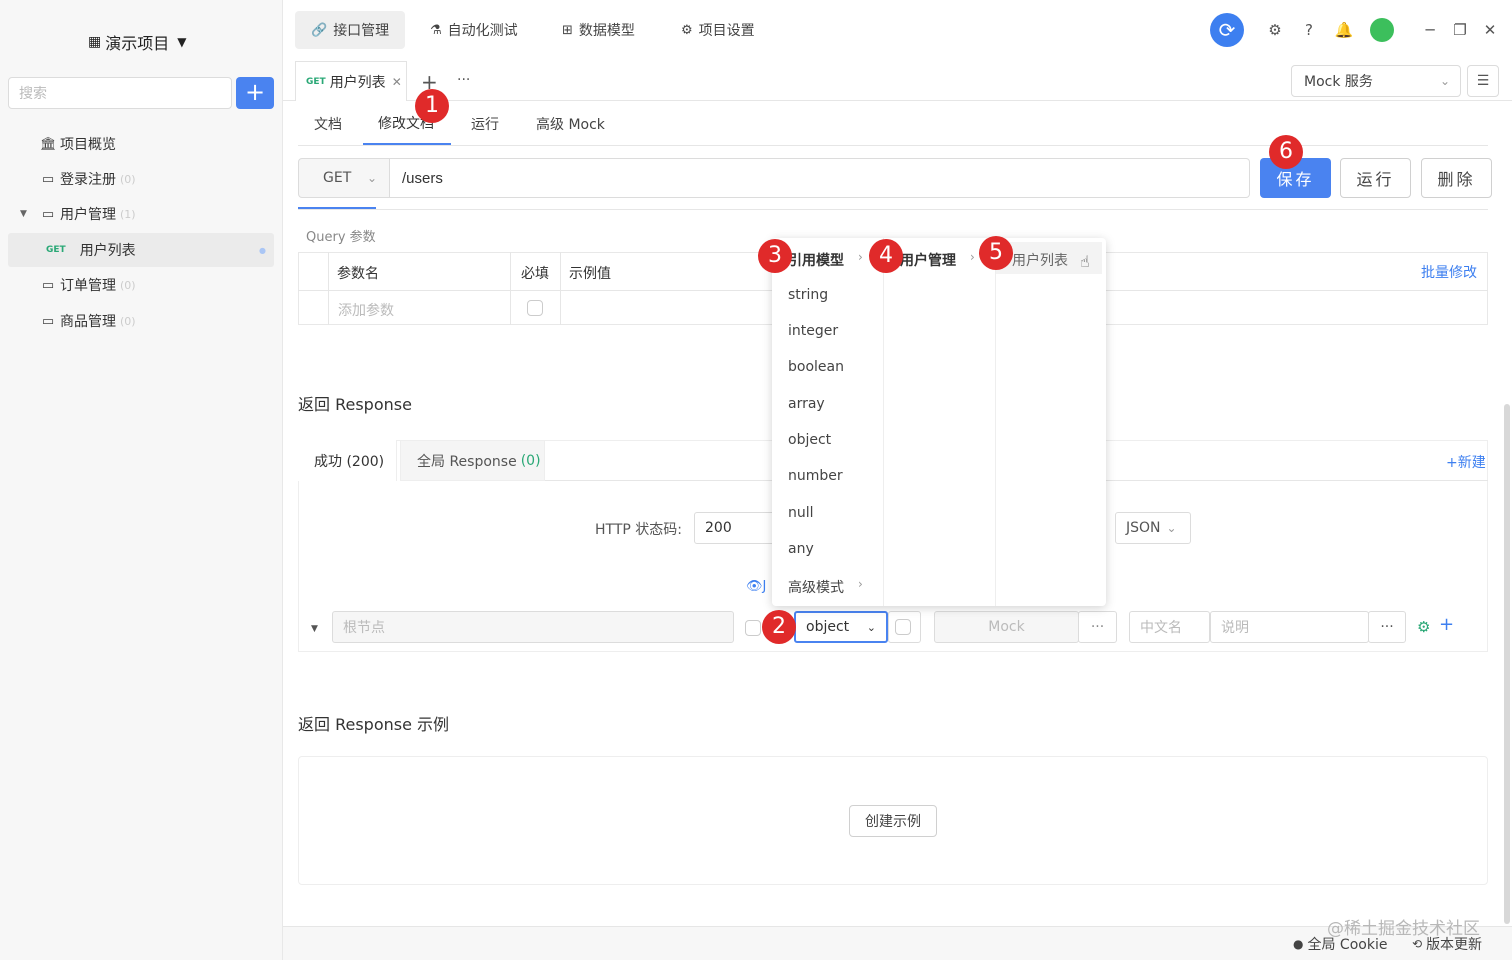 This screenshot has width=1512, height=960. What do you see at coordinates (756, 586) in the screenshot?
I see `schema-link: 👁 J` at bounding box center [756, 586].